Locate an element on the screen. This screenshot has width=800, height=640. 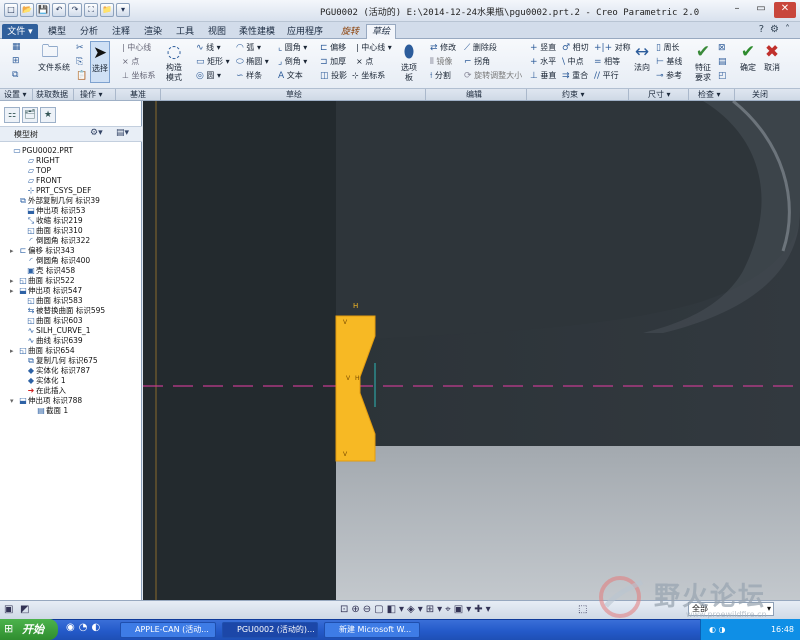
tree-node: ▭PGU0002.PRT is located at coordinates (38, 151).